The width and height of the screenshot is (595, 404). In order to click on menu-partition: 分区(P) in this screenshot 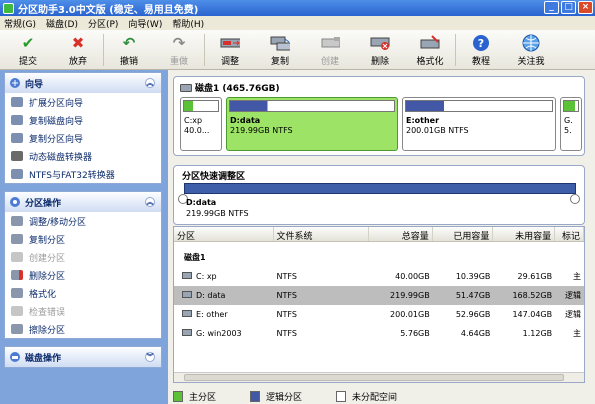, I will do `click(103, 23)`.